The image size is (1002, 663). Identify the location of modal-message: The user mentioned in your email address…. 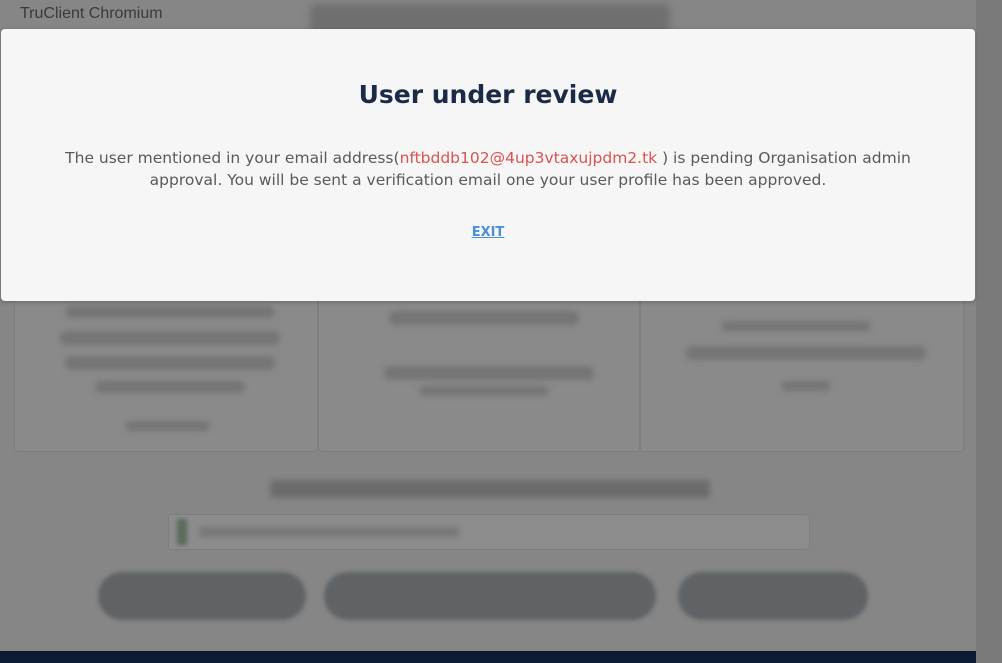
(488, 169).